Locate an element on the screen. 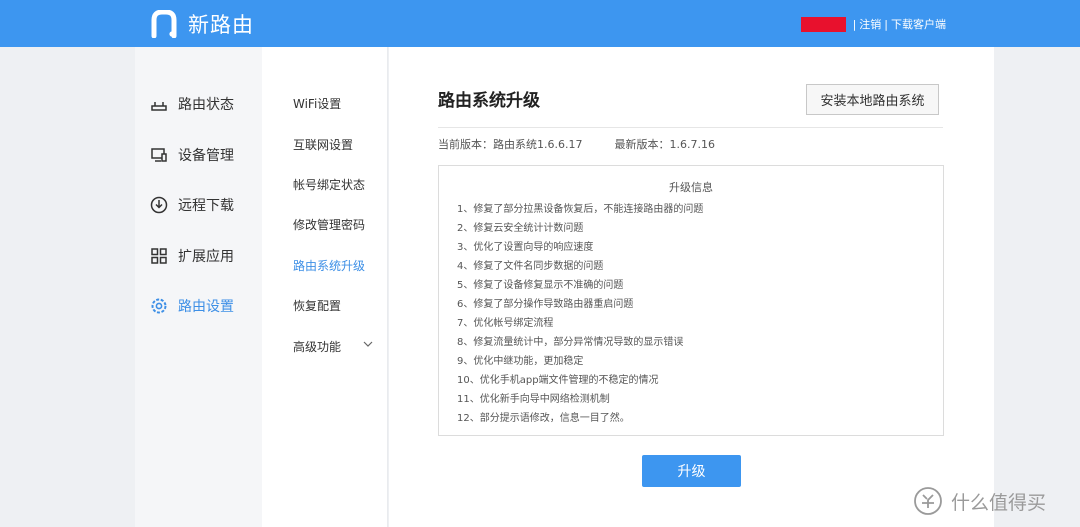  submenu-item-wifi: WiFi设置 is located at coordinates (317, 103).